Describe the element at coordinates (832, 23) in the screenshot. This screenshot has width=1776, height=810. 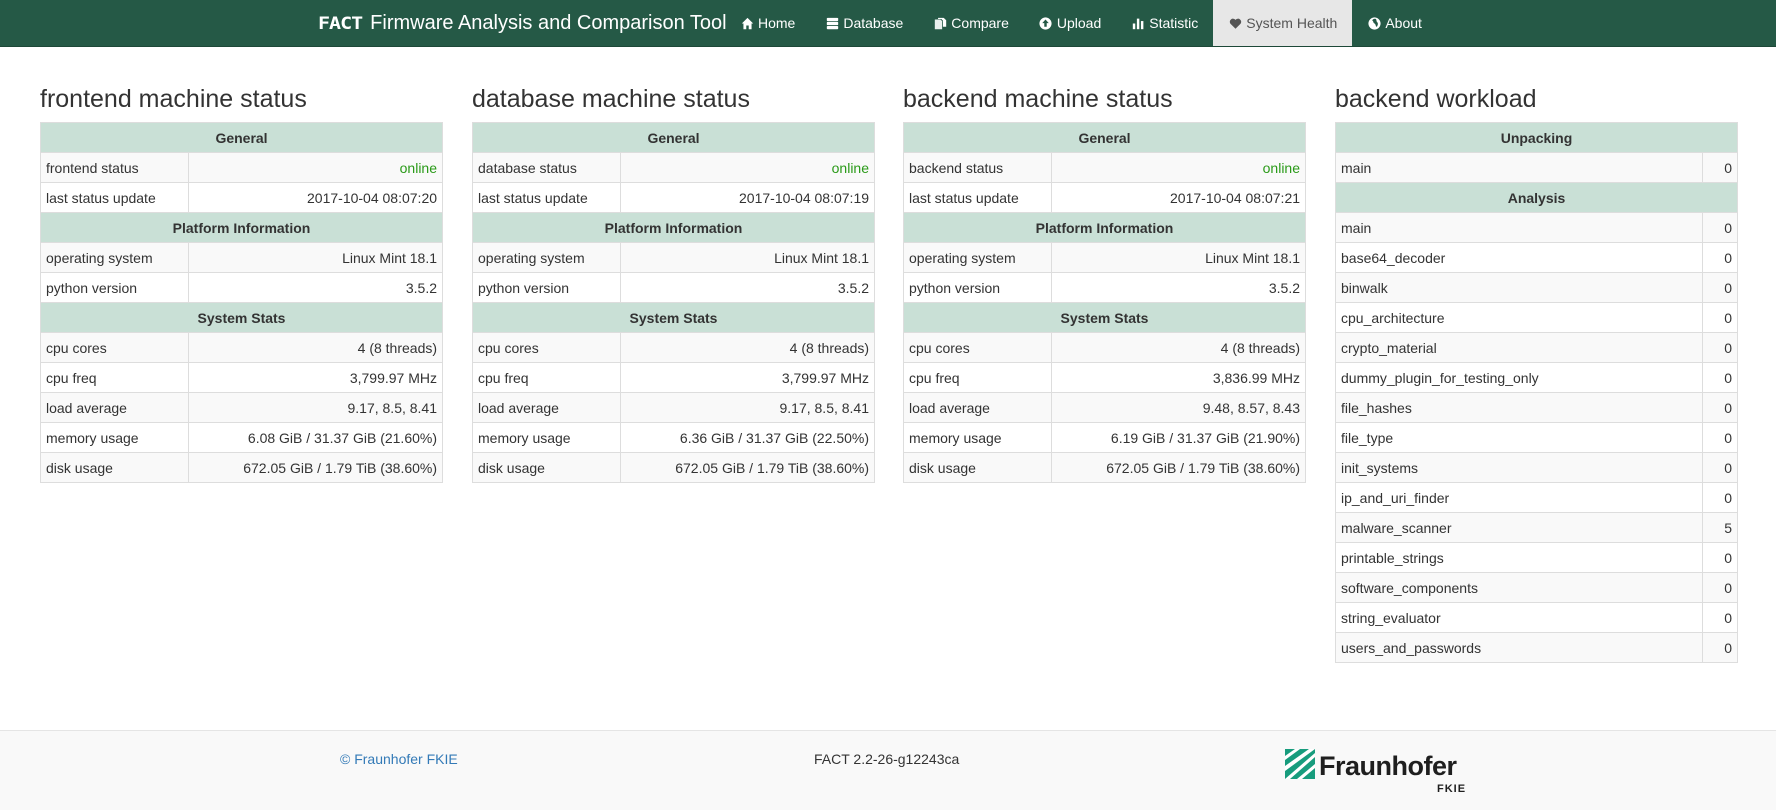
I see `database-icon` at that location.